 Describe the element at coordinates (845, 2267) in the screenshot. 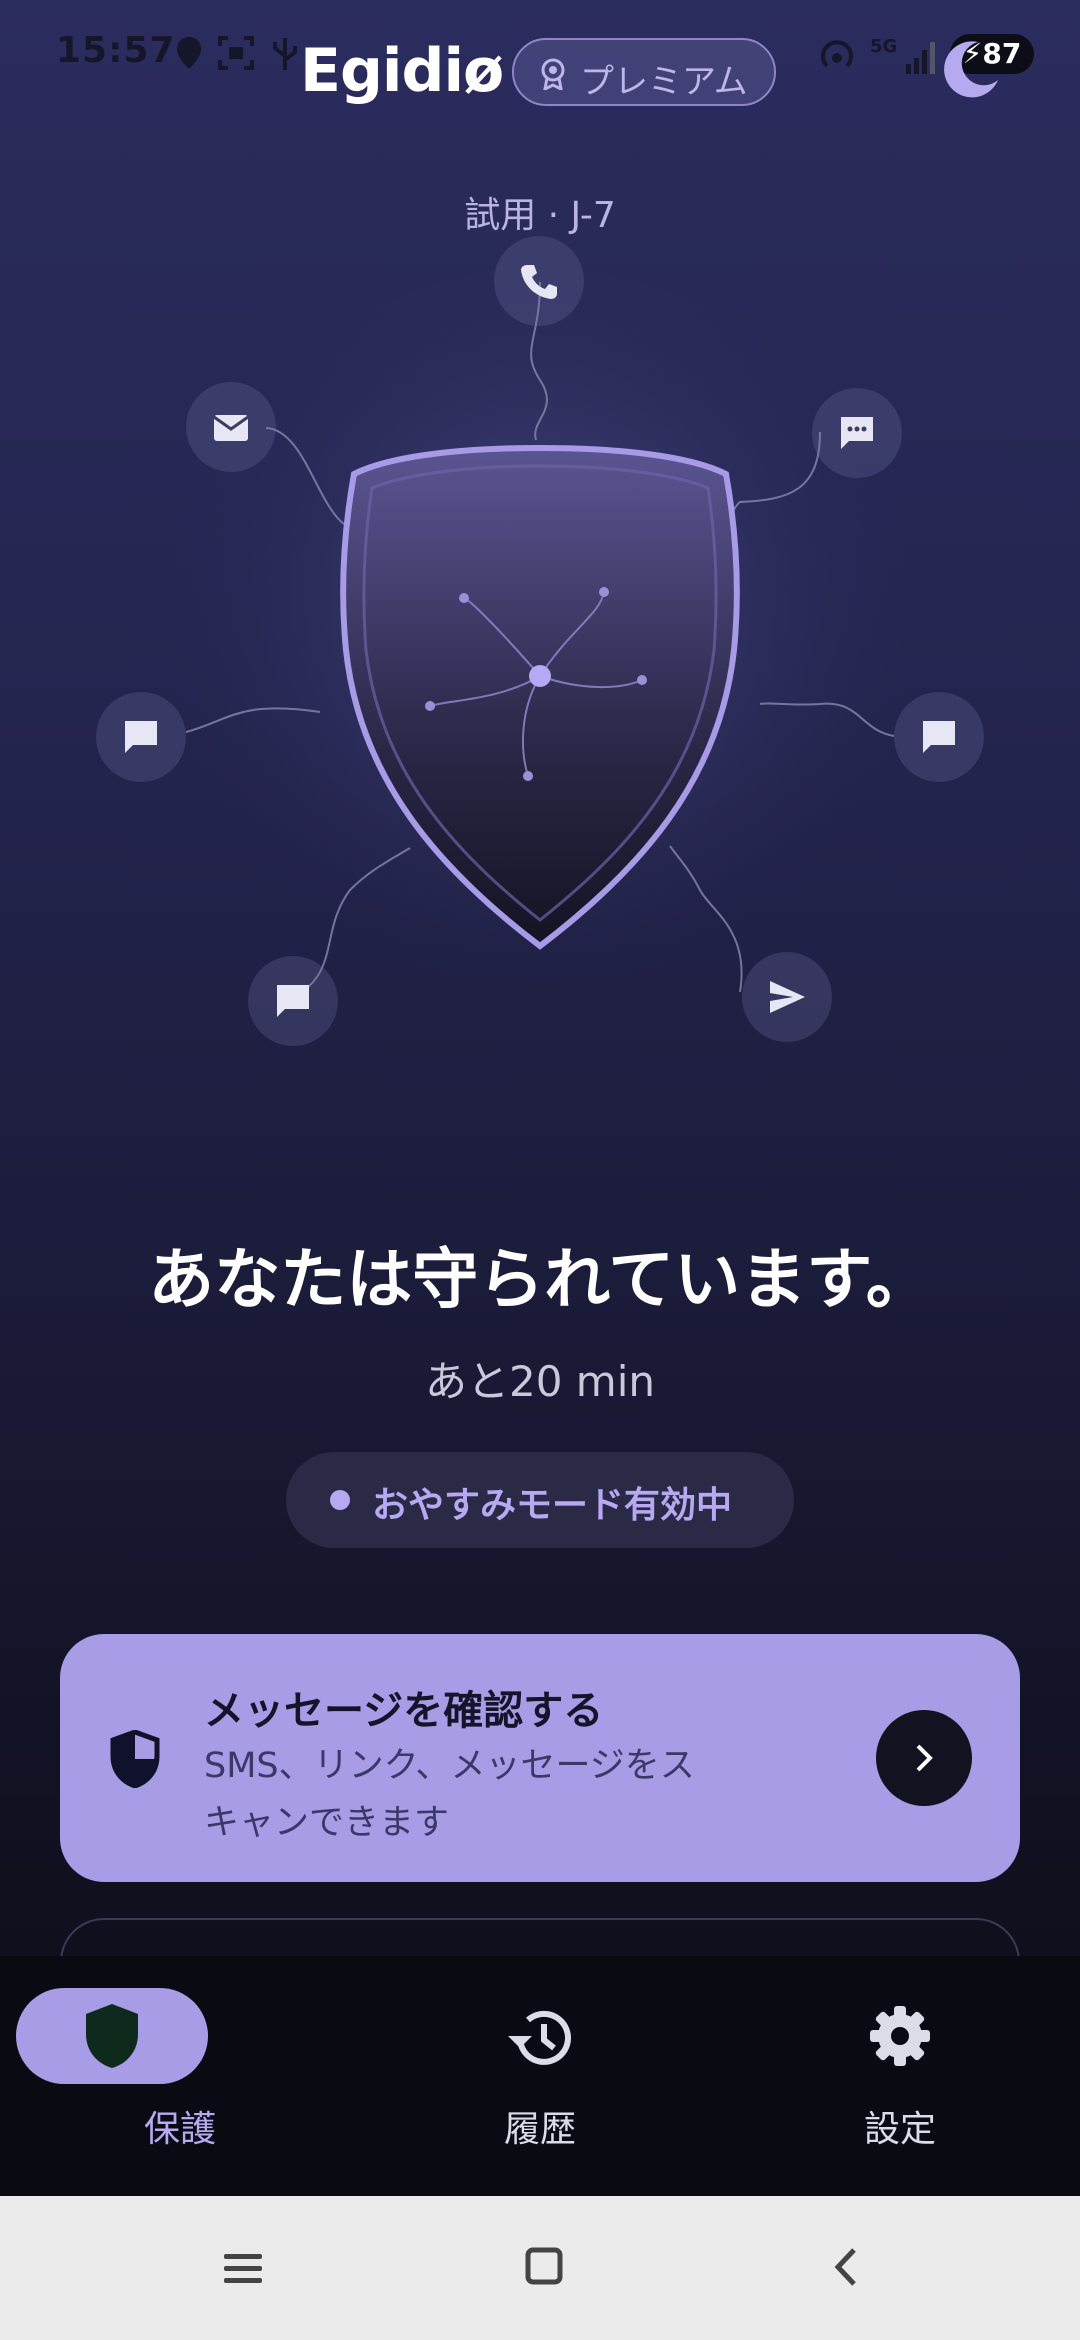

I see `back-icon` at that location.